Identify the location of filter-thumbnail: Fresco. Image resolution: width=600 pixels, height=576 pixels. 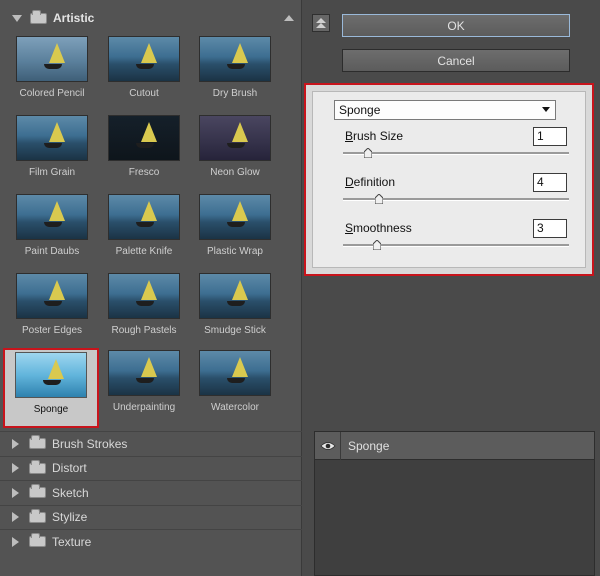
(144, 154).